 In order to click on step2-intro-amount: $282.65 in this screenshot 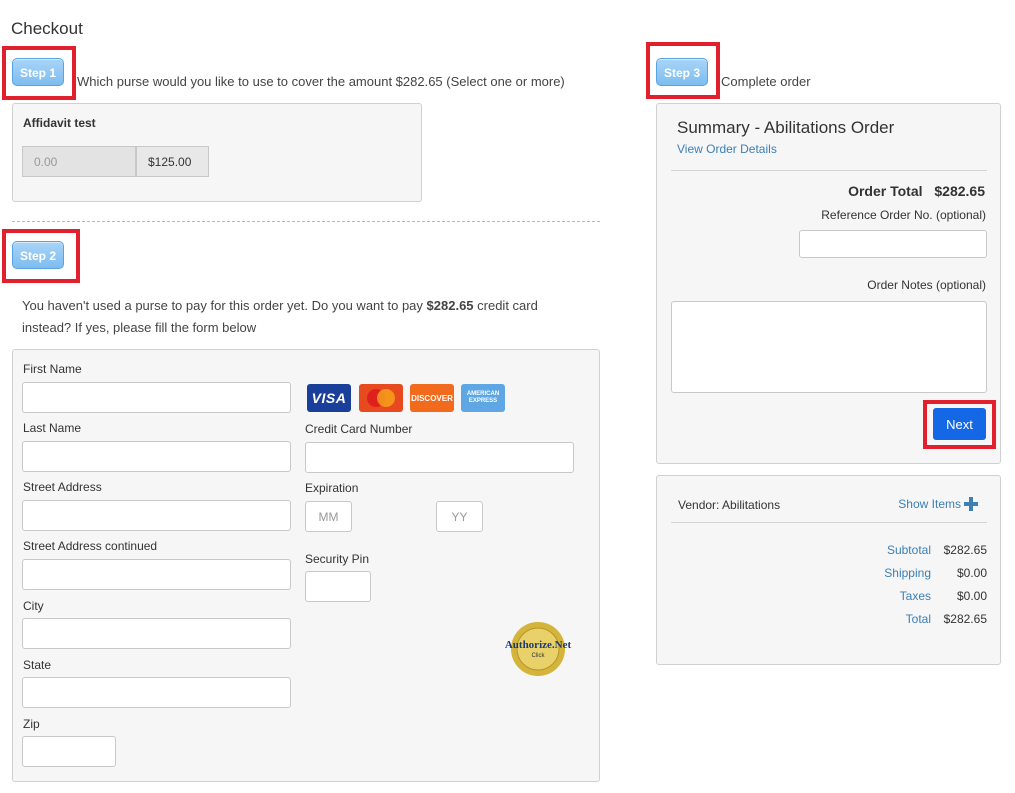, I will do `click(450, 305)`.